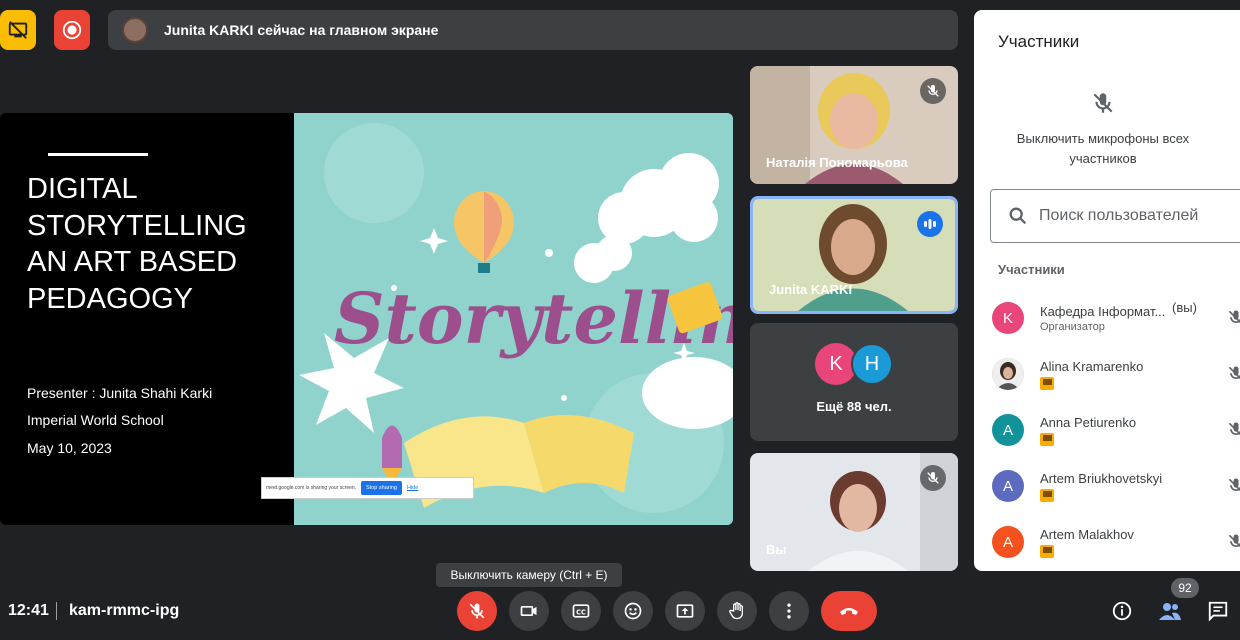 The image size is (1240, 640). I want to click on search-icon, so click(1018, 216).